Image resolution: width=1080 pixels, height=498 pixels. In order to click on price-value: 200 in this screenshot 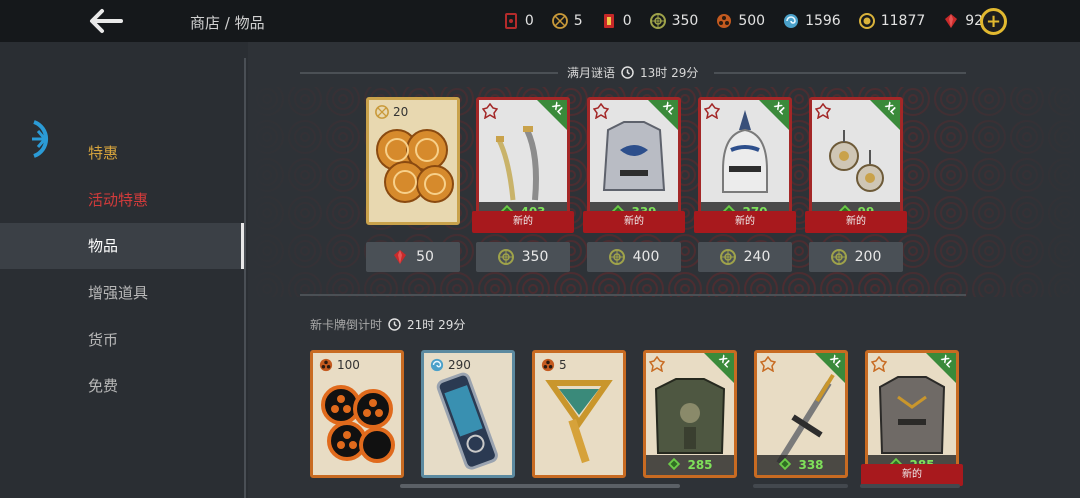, I will do `click(868, 257)`.